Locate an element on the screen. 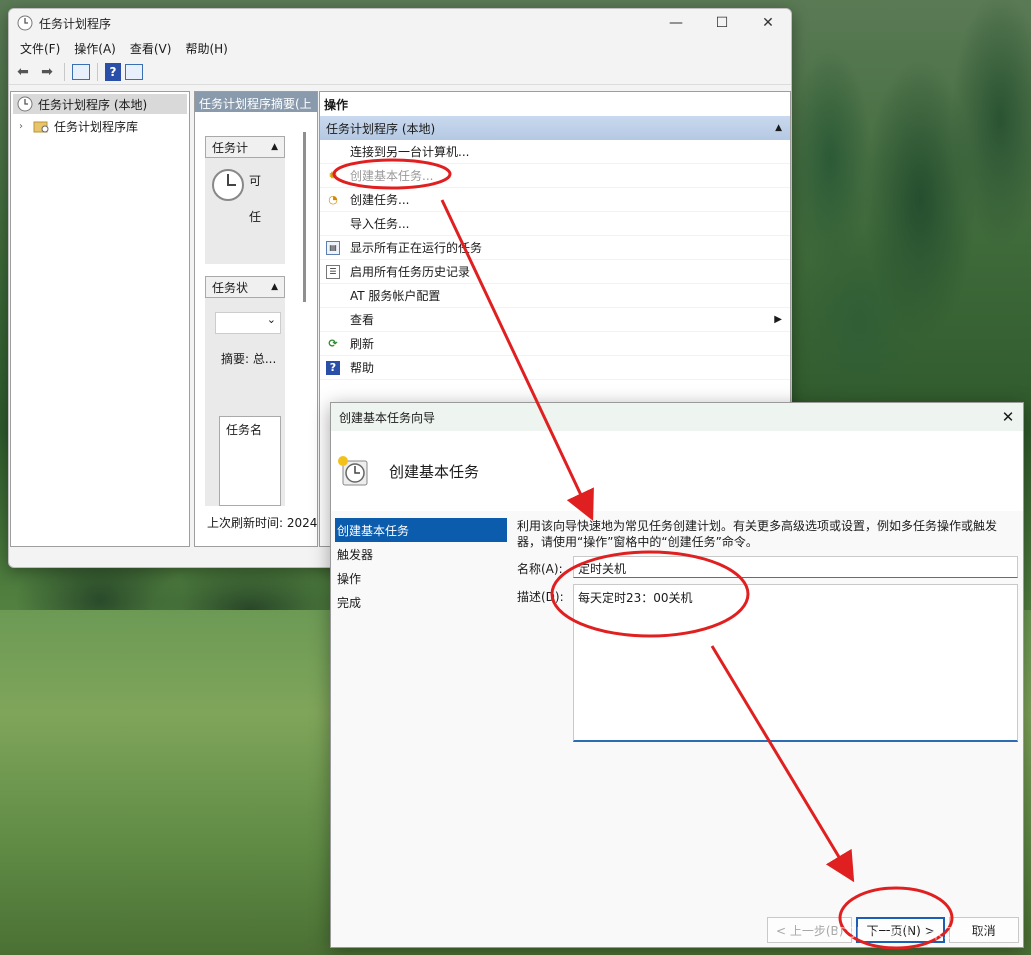 Image resolution: width=1031 pixels, height=955 pixels. action-refresh: ⟳ 刷新 is located at coordinates (555, 344).